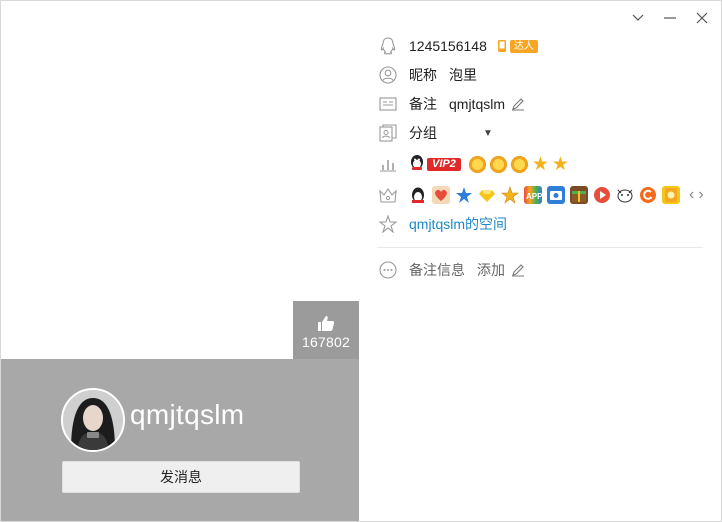  What do you see at coordinates (602, 195) in the screenshot?
I see `video-service-icon` at bounding box center [602, 195].